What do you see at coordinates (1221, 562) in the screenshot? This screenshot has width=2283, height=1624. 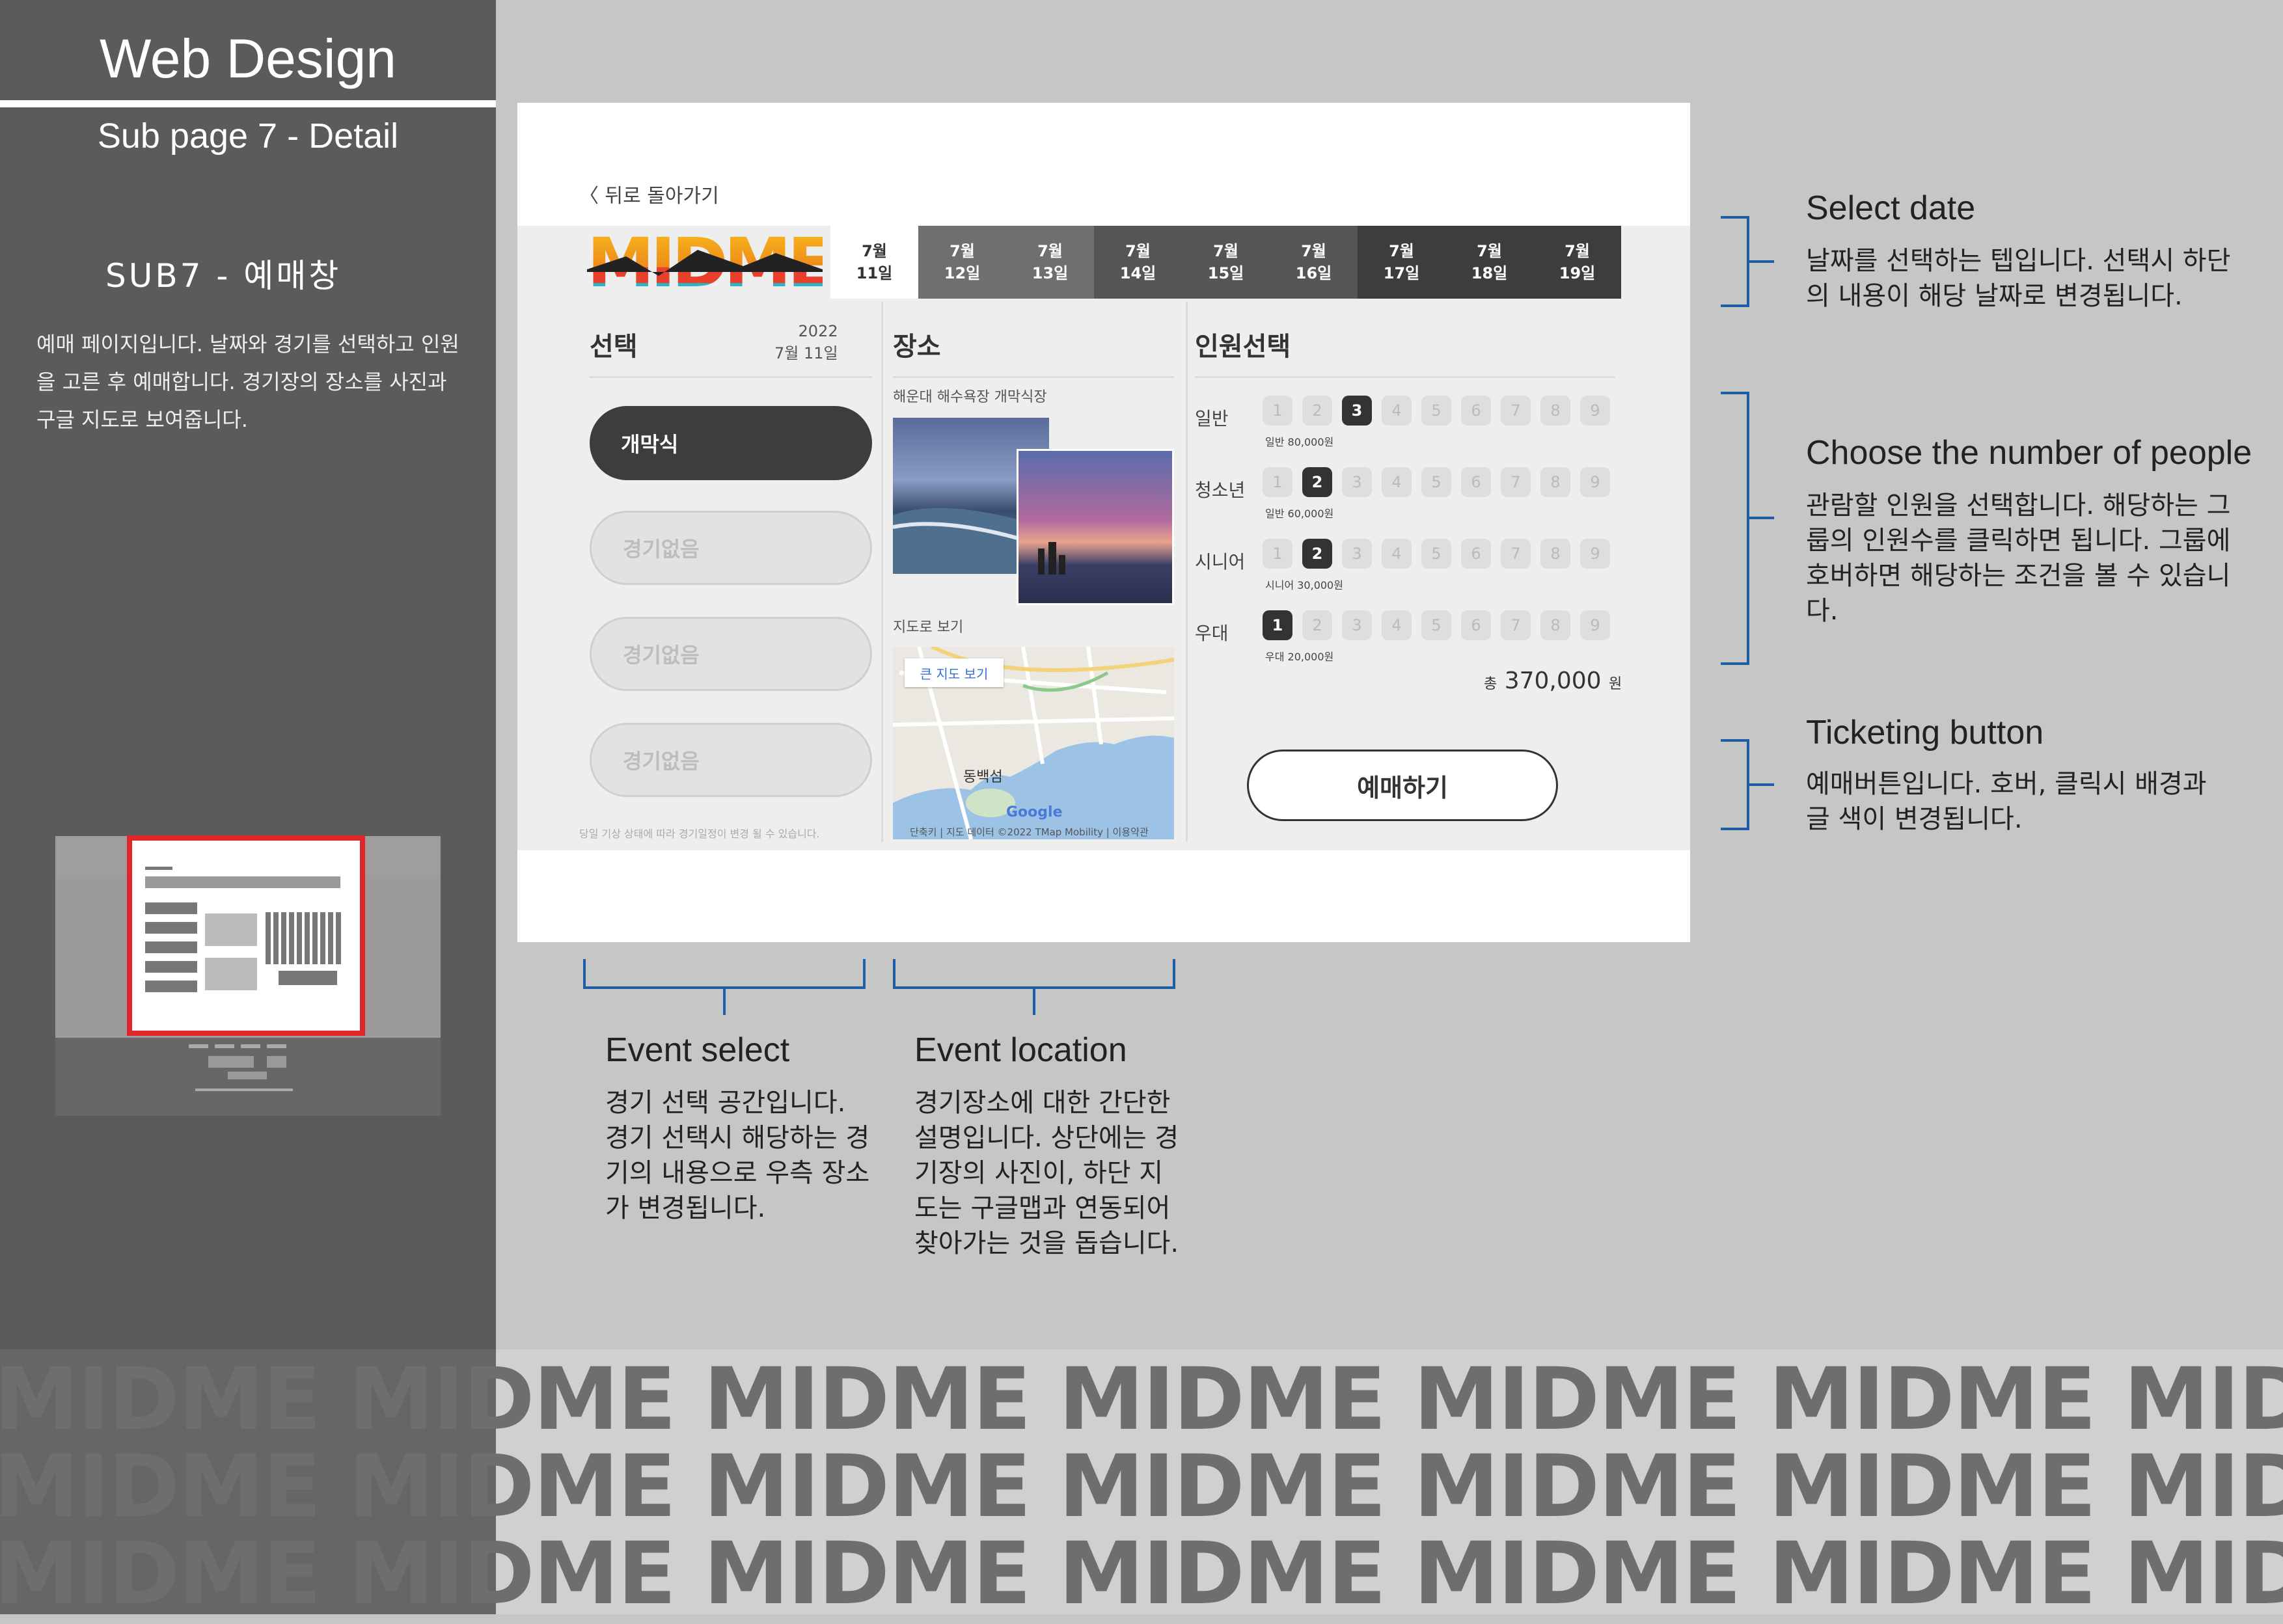 I see `people-row-label: 시니어` at bounding box center [1221, 562].